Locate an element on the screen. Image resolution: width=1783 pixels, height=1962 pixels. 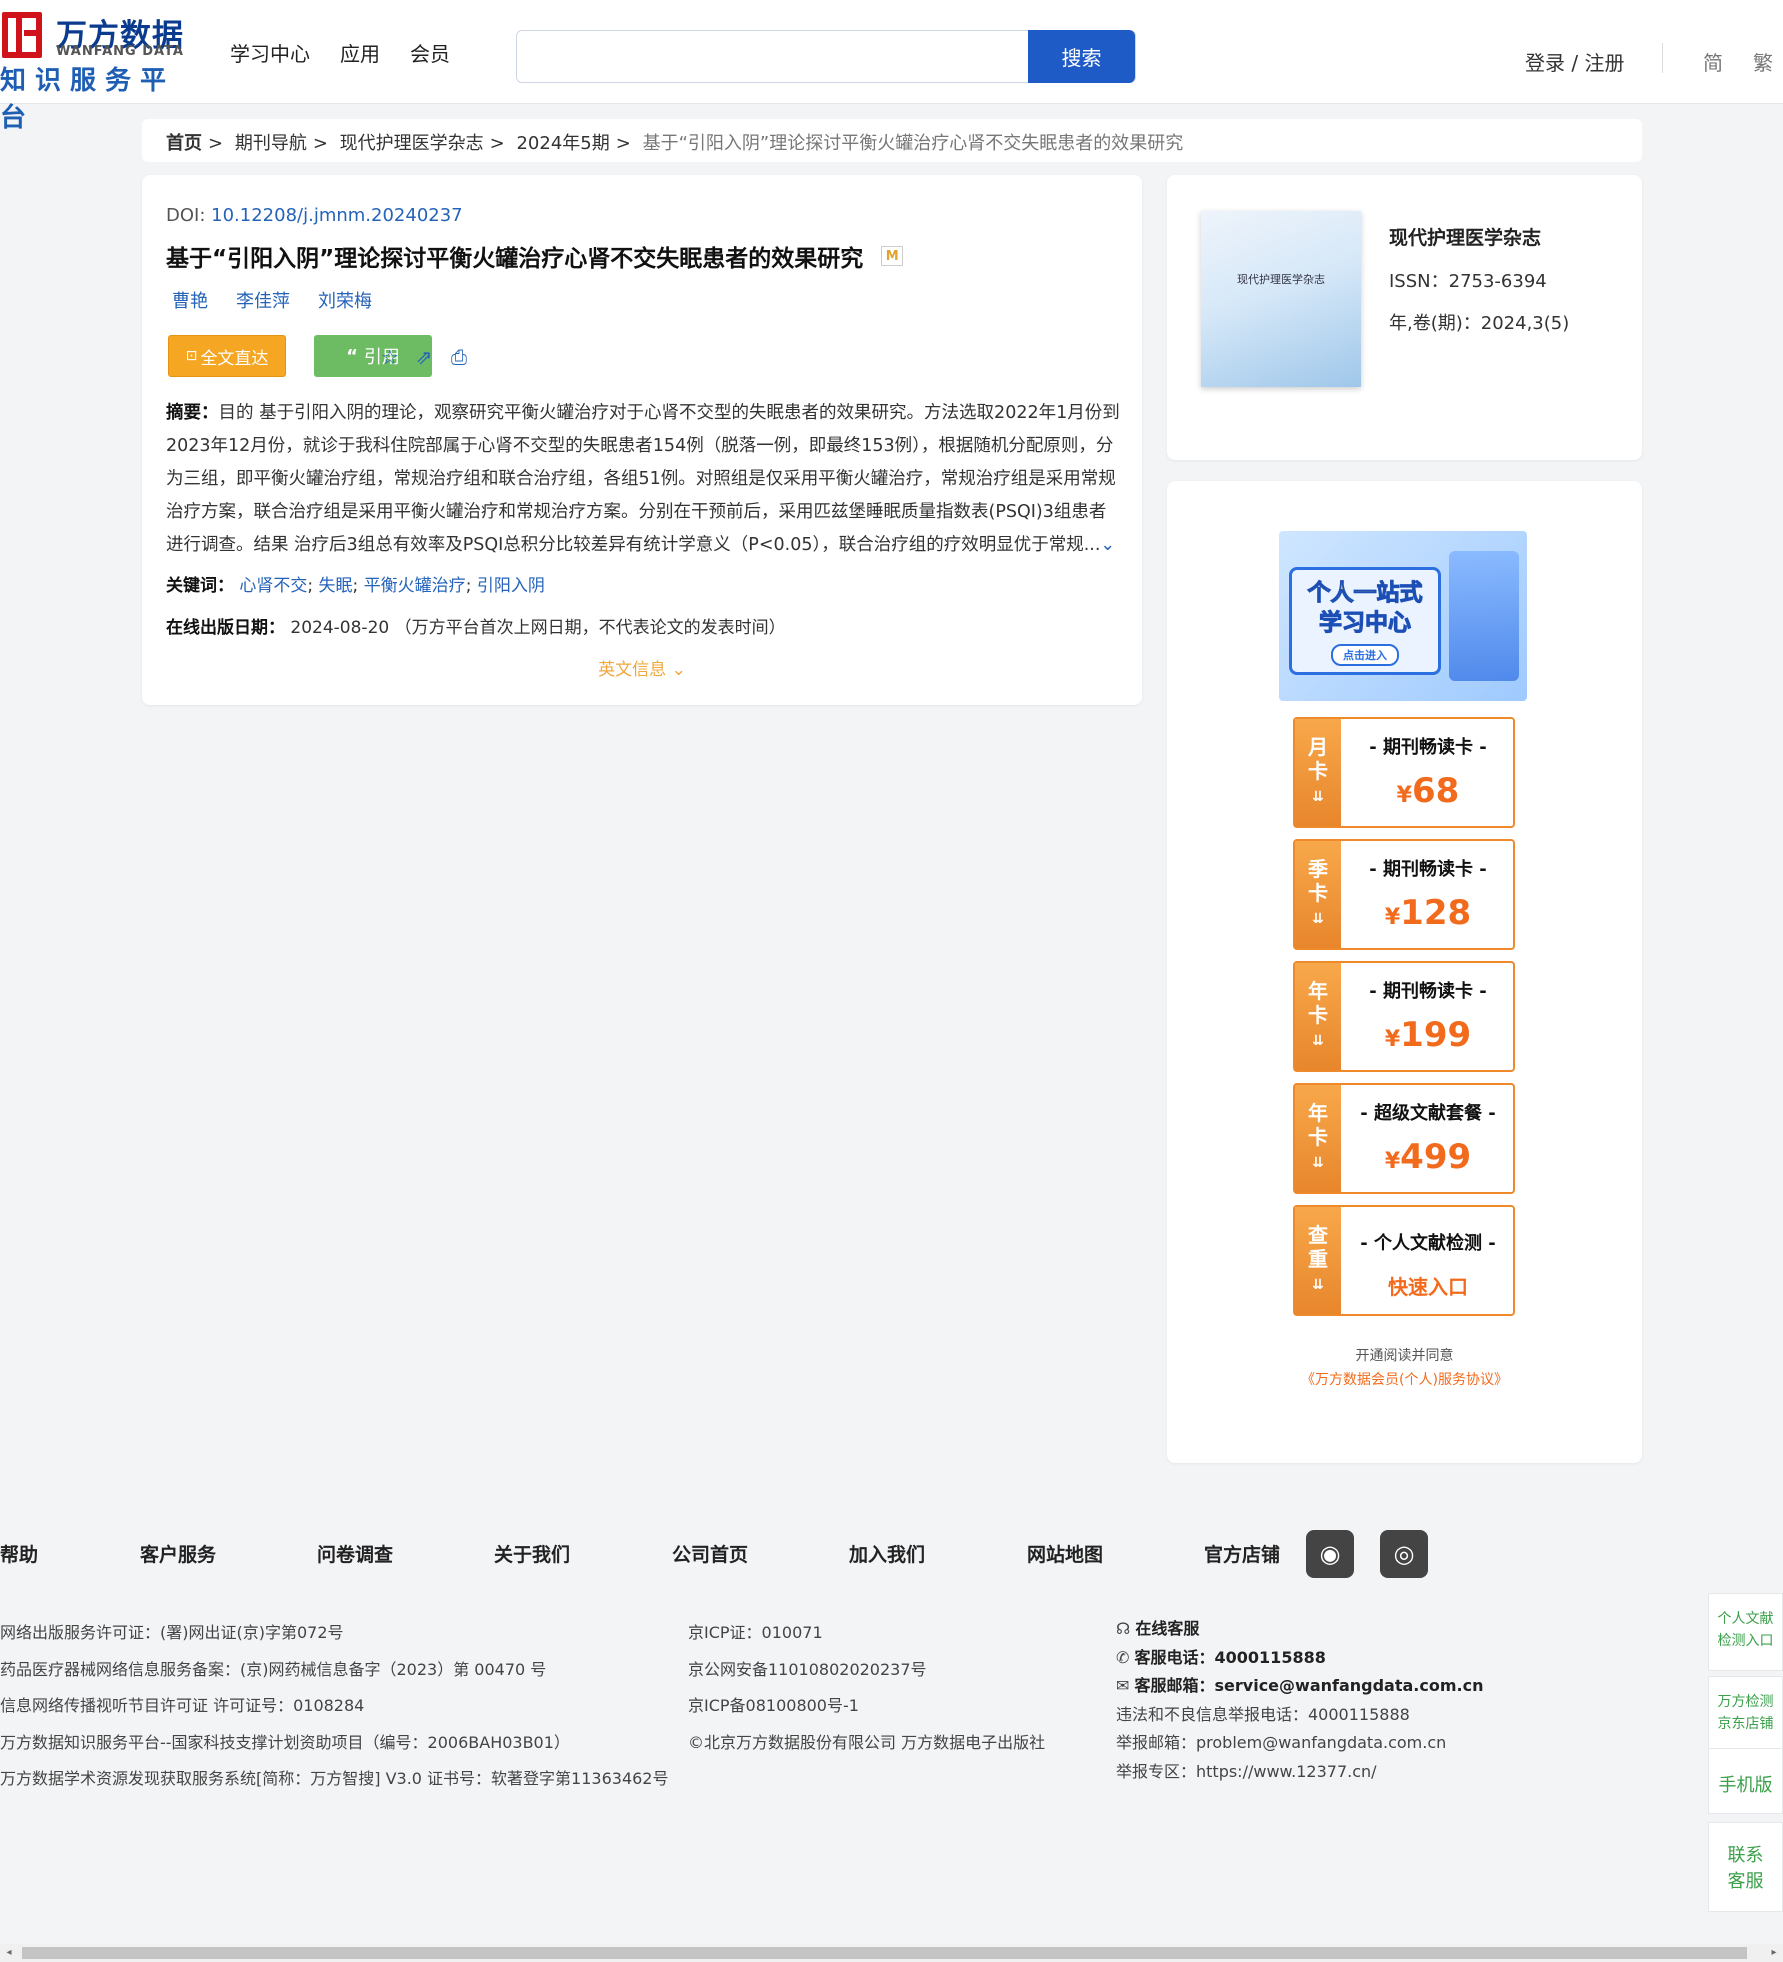
scroll-left-icon: ◂ is located at coordinates (9, 1953).